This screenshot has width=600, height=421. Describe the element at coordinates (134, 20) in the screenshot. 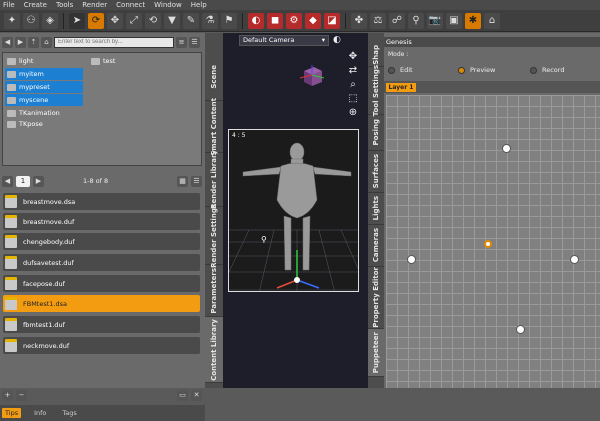

I see `scale-icon: ⤢` at that location.